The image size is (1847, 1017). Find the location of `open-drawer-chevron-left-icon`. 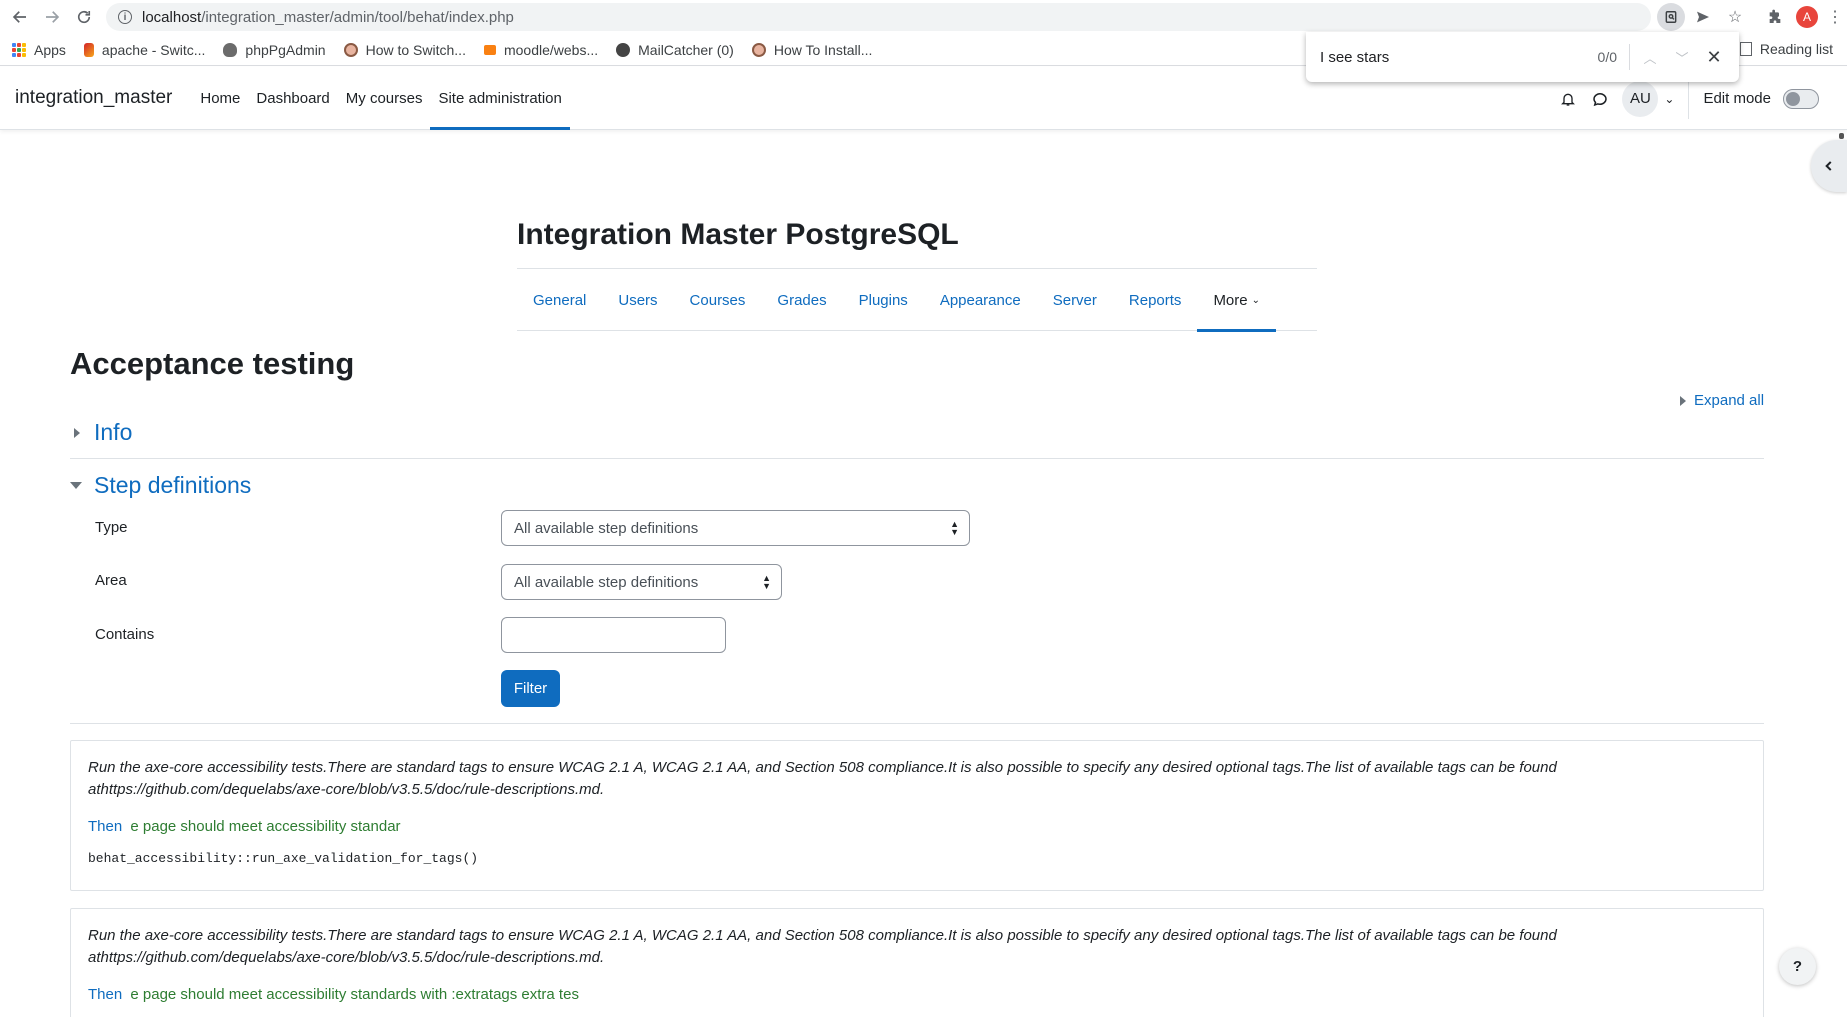

open-drawer-chevron-left-icon is located at coordinates (1829, 166).